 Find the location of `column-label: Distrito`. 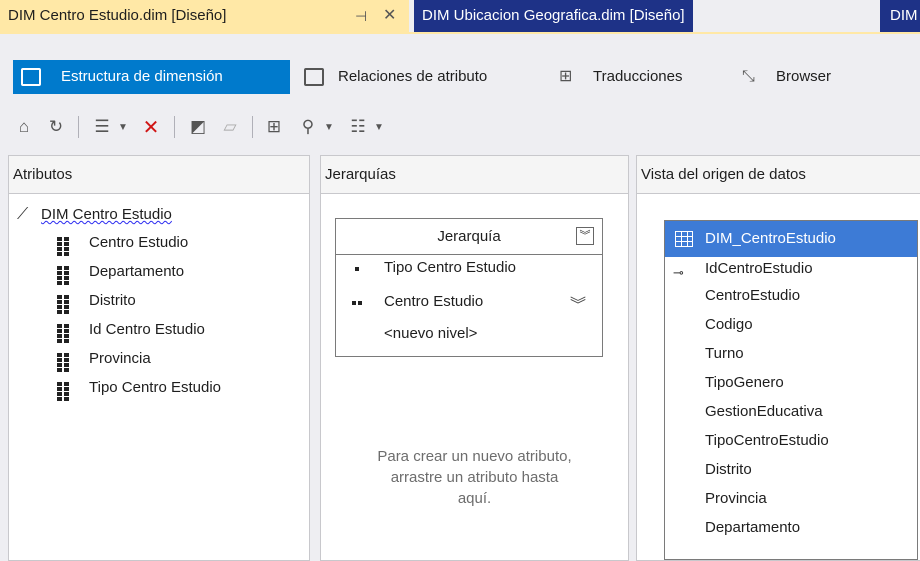

column-label: Distrito is located at coordinates (728, 469).